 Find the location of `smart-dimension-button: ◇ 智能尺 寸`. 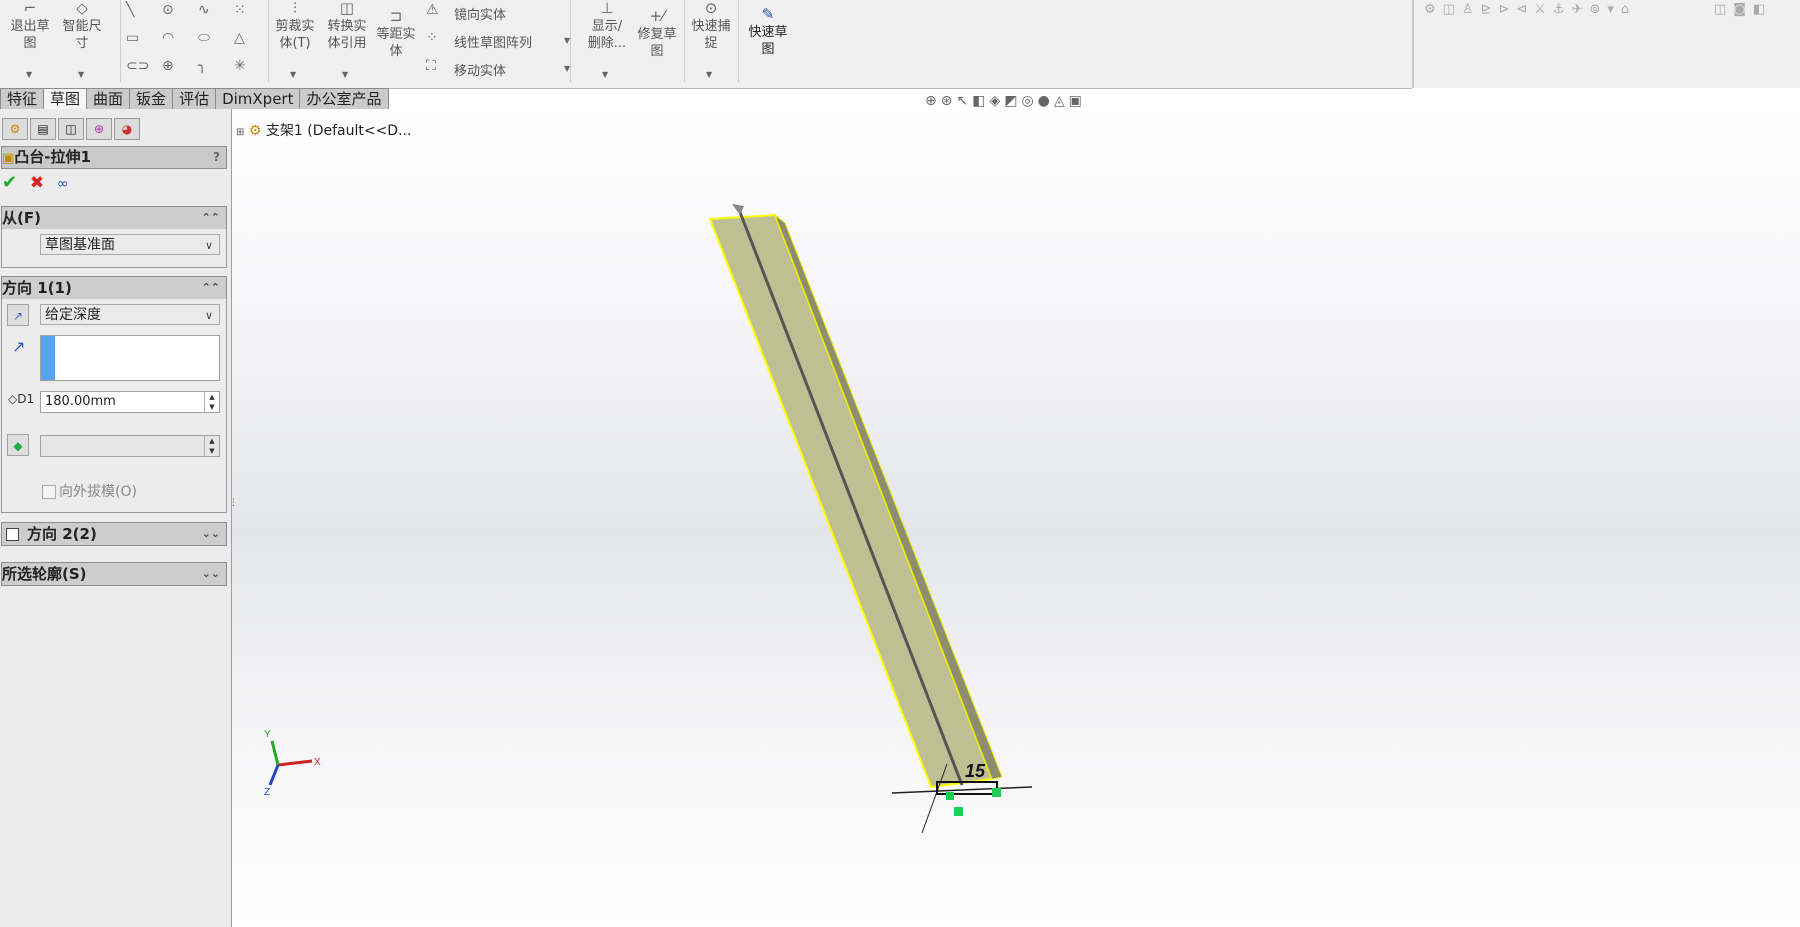

smart-dimension-button: ◇ 智能尺 寸 is located at coordinates (82, 26).